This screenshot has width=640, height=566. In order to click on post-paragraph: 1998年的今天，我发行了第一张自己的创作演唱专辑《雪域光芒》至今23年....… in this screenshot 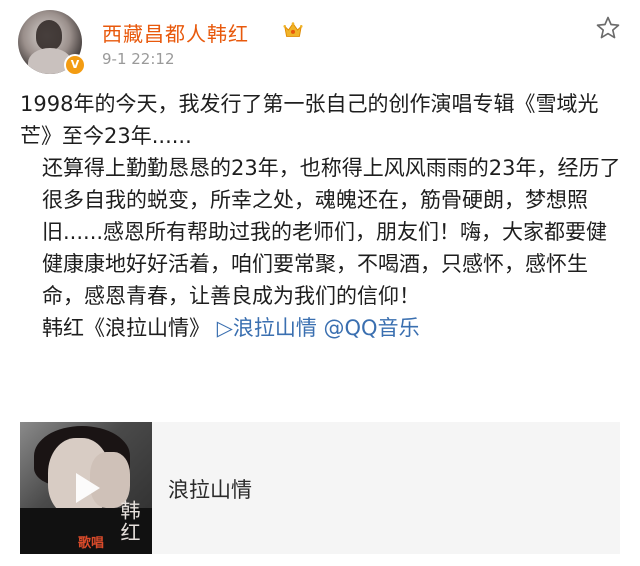, I will do `click(309, 120)`.